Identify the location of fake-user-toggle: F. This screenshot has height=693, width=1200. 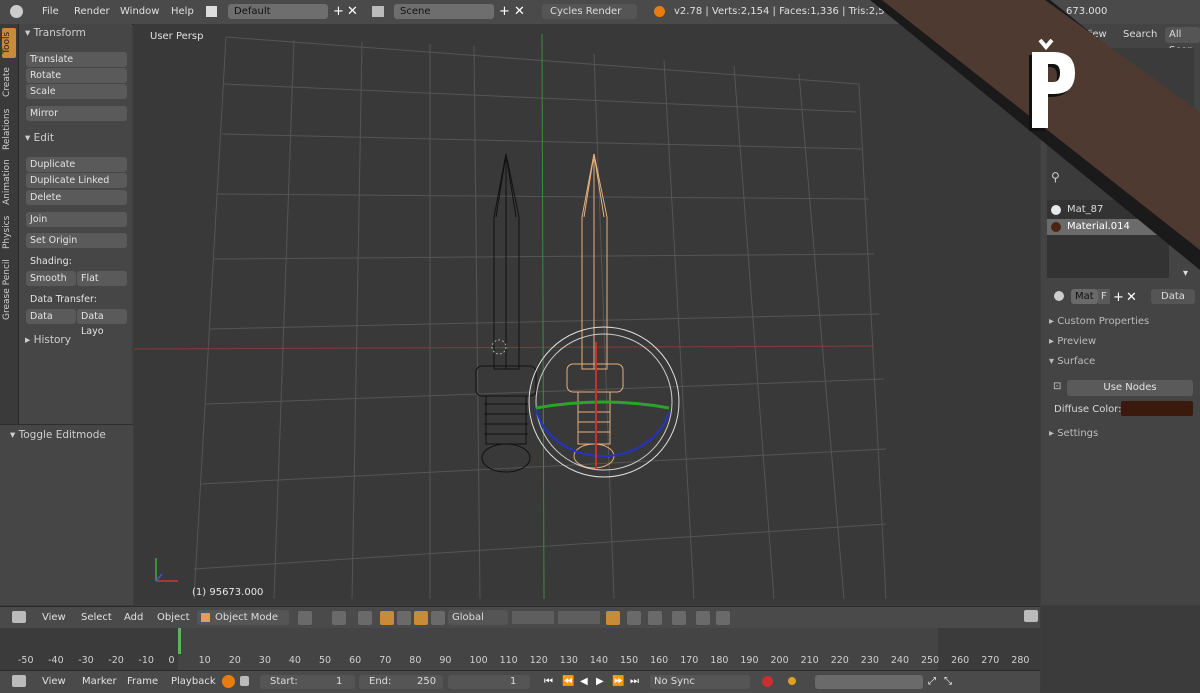
(1104, 296).